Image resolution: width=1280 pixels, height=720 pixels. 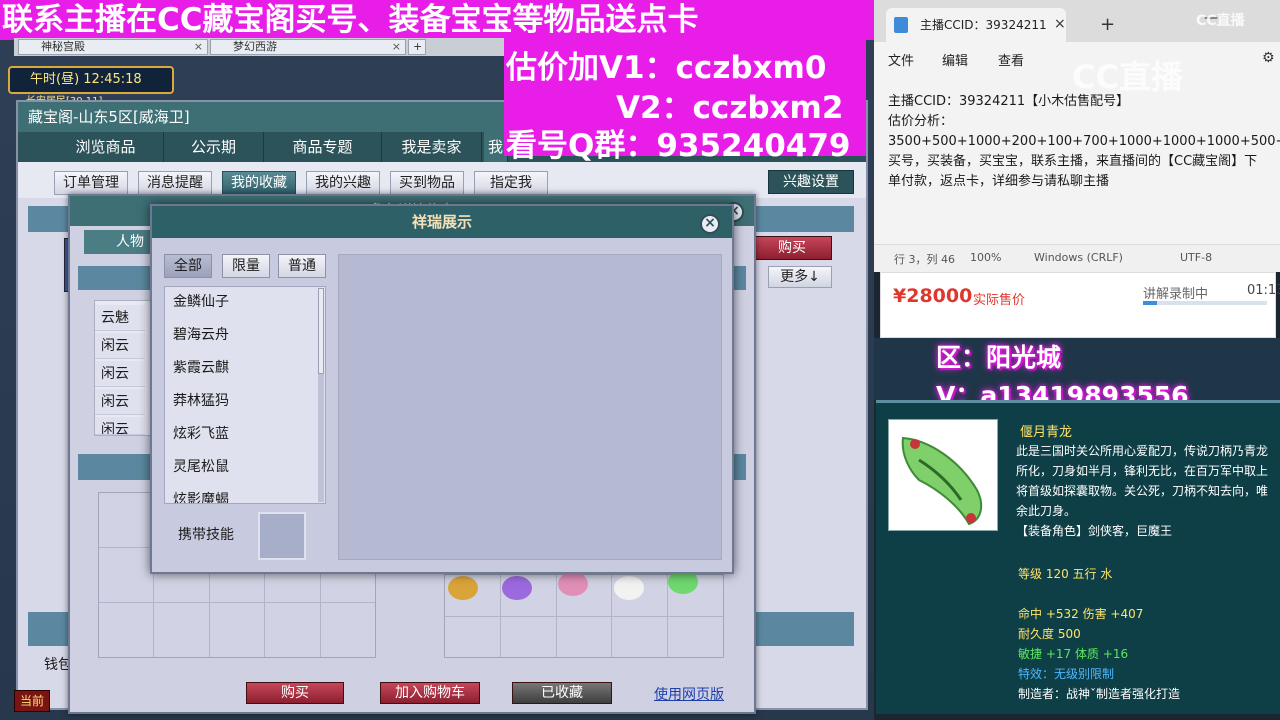 What do you see at coordinates (1094, 531) in the screenshot?
I see `item-roles: 【装备角色】剑侠客，巨魔王` at bounding box center [1094, 531].